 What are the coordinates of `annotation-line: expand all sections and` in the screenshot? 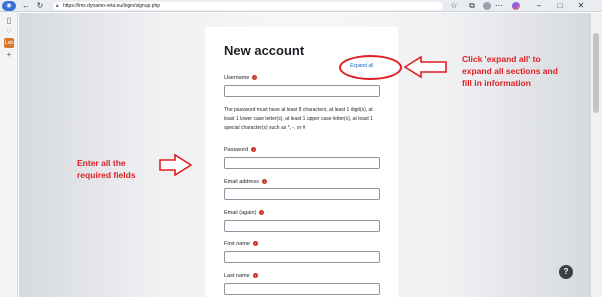 It's located at (510, 71).